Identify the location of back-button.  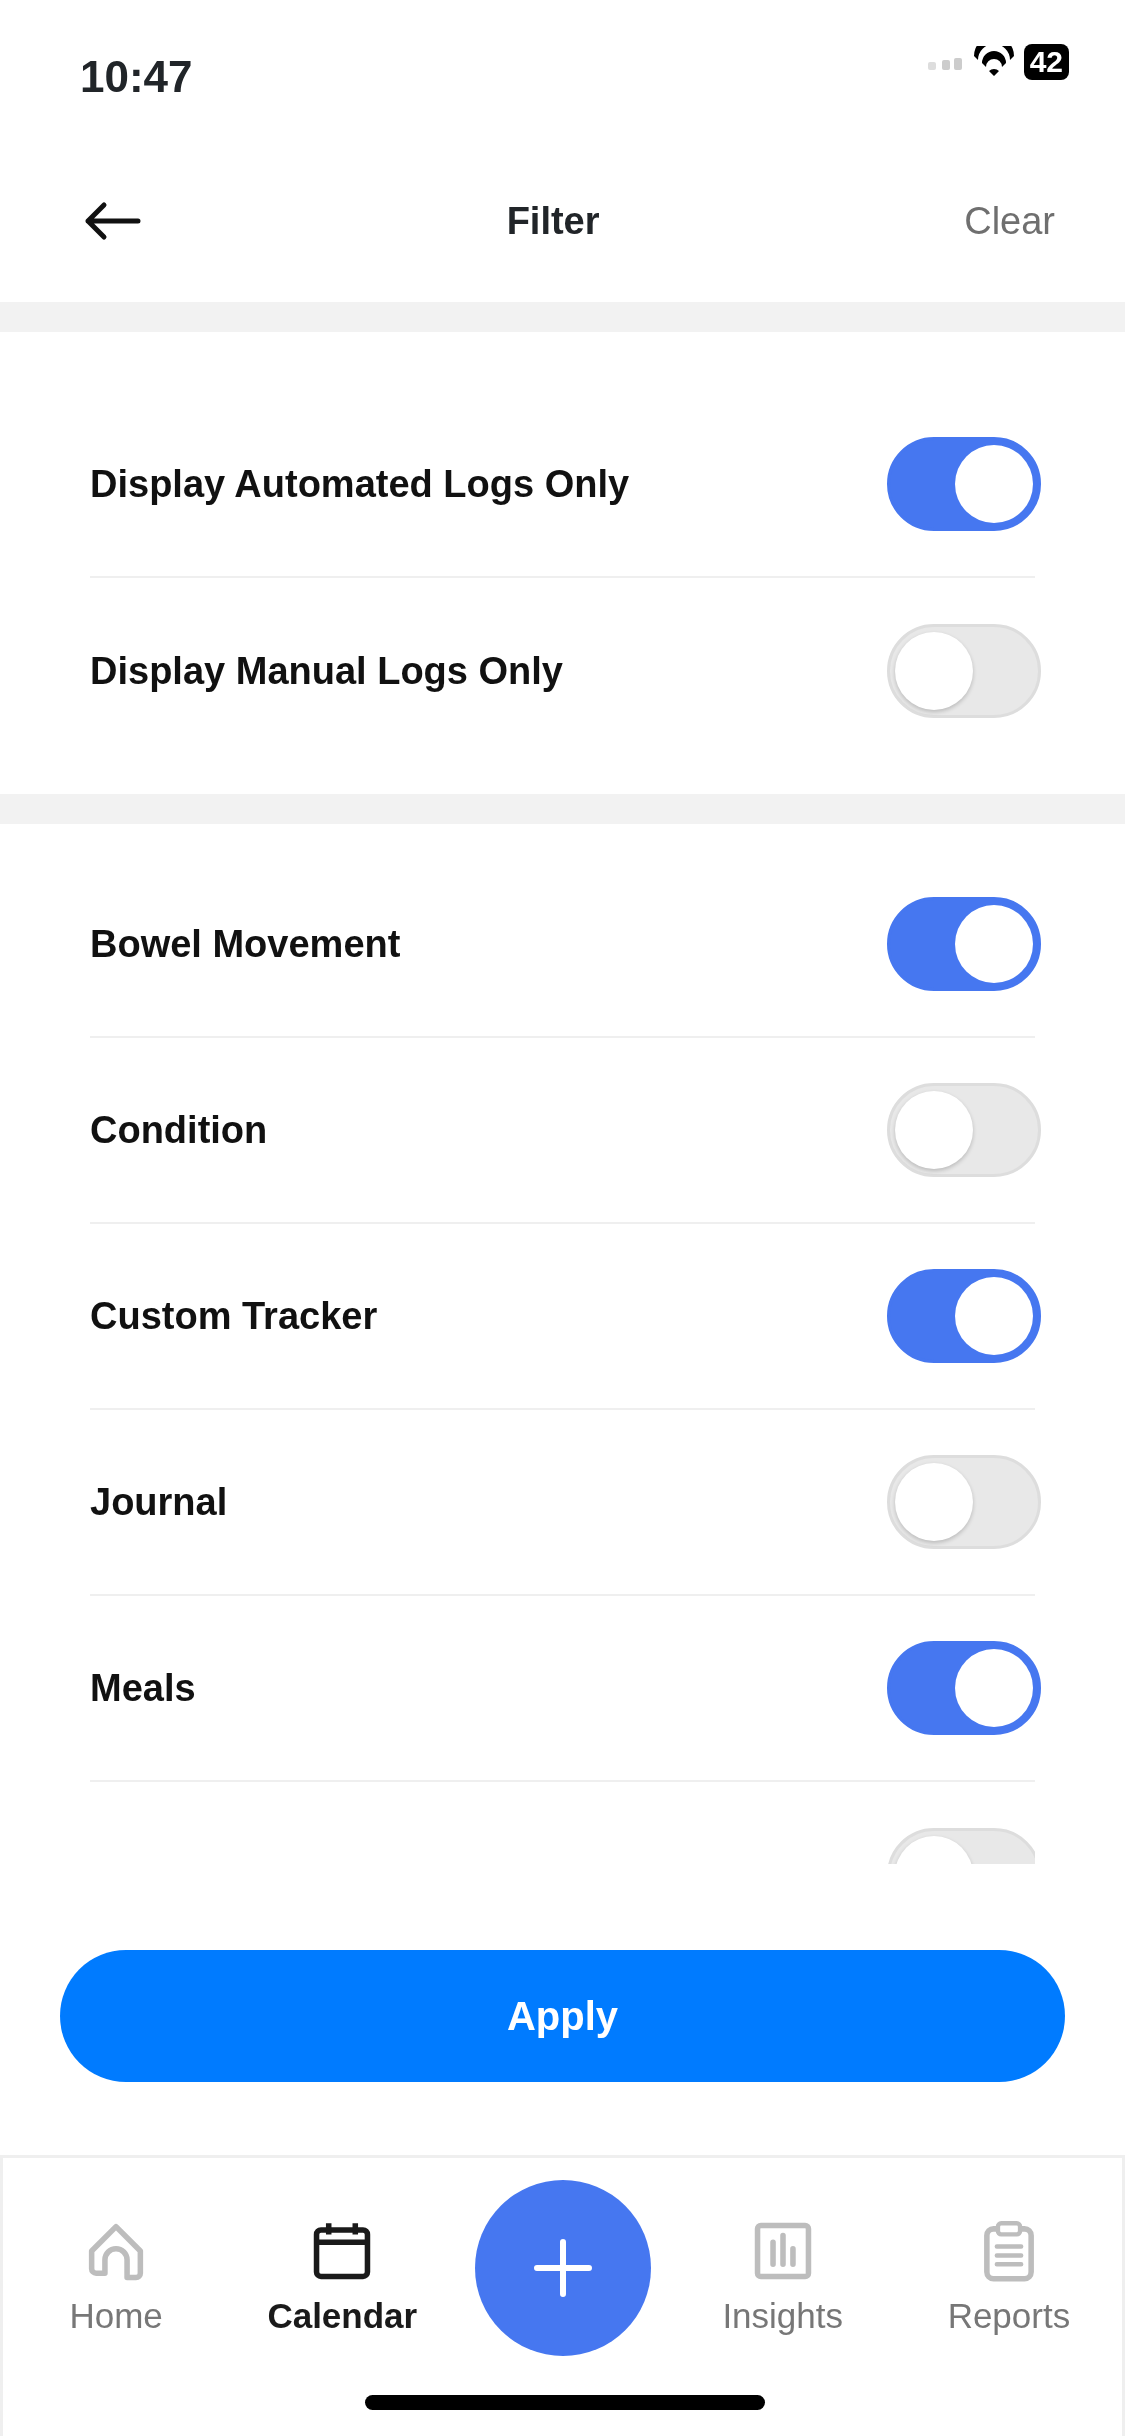
(113, 221).